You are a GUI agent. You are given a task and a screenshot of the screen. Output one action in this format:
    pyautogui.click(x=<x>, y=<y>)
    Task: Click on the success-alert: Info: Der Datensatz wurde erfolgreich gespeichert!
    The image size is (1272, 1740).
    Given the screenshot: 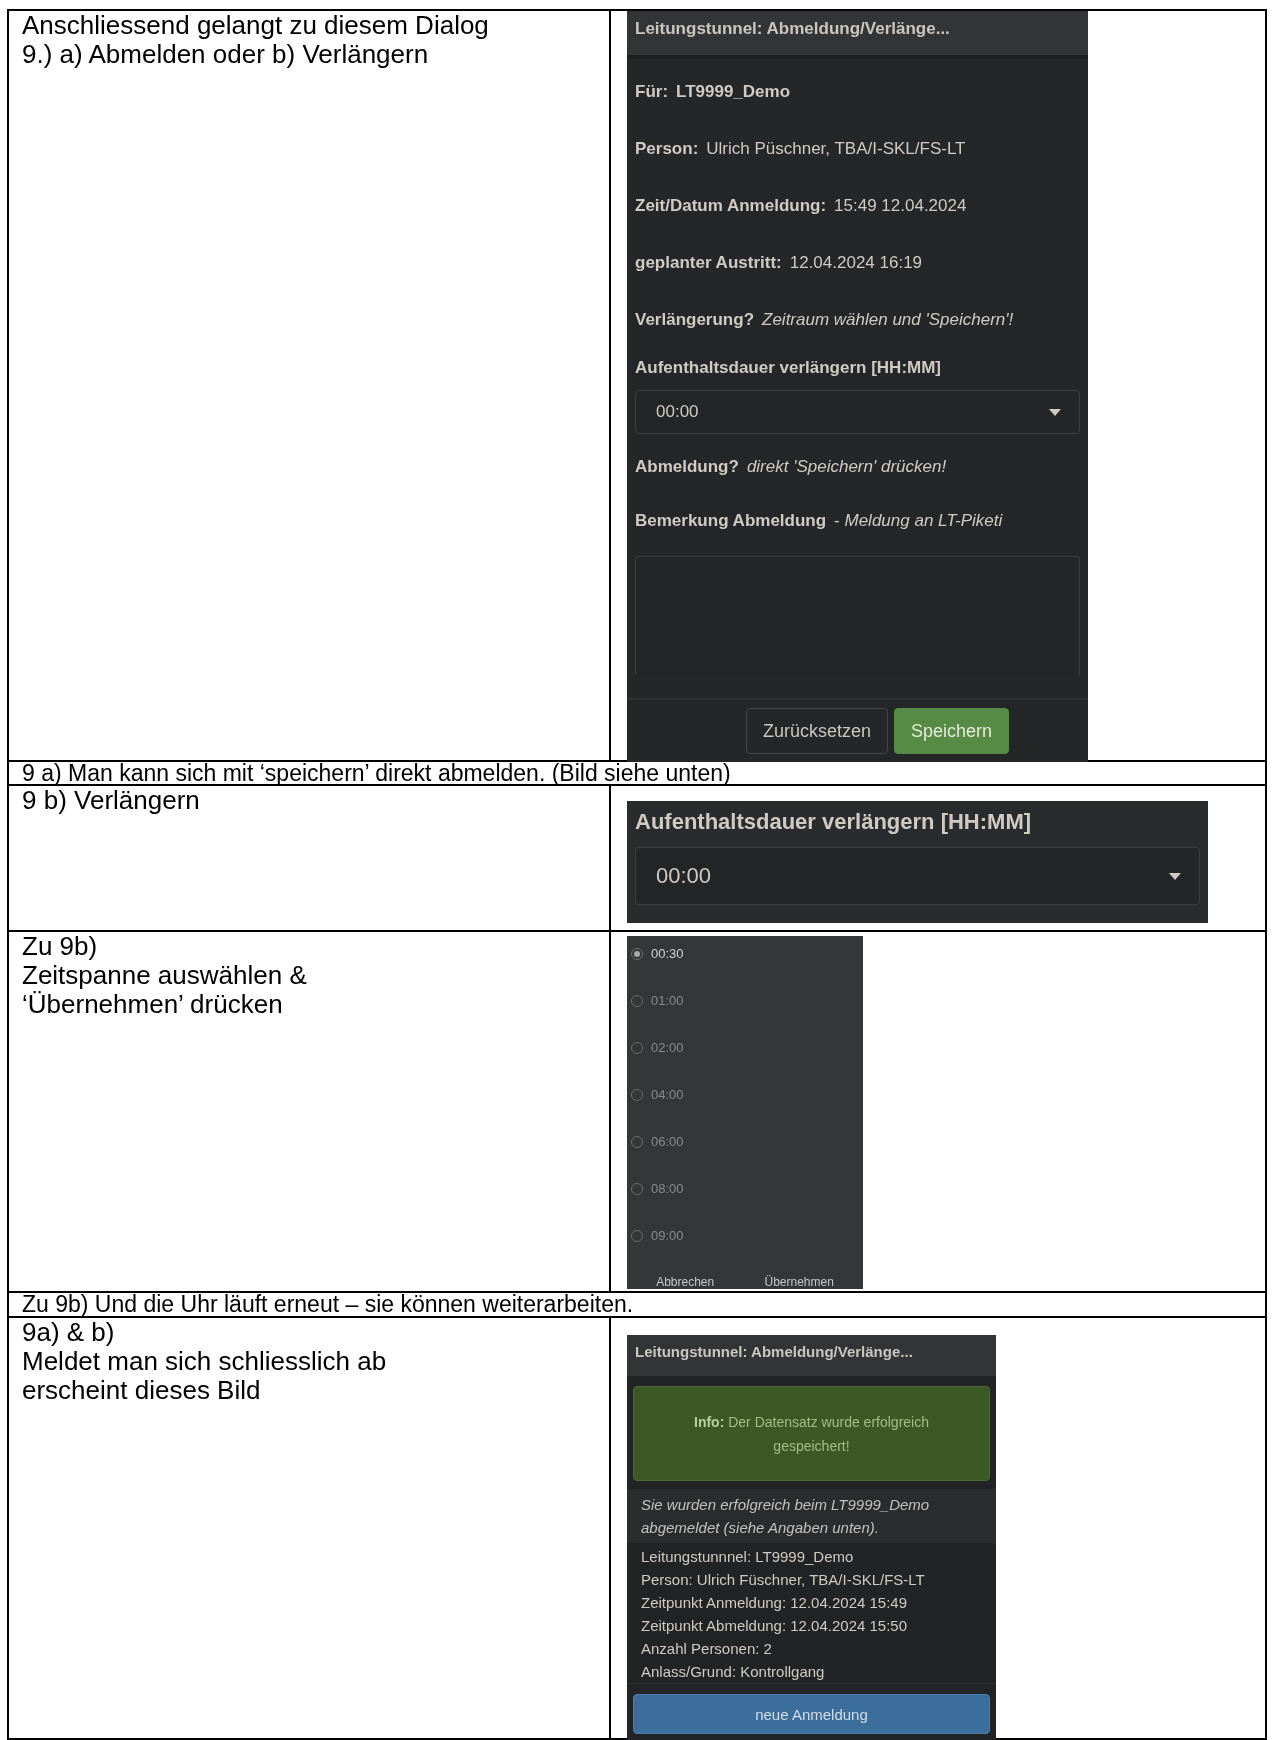 What is the action you would take?
    pyautogui.click(x=811, y=1433)
    